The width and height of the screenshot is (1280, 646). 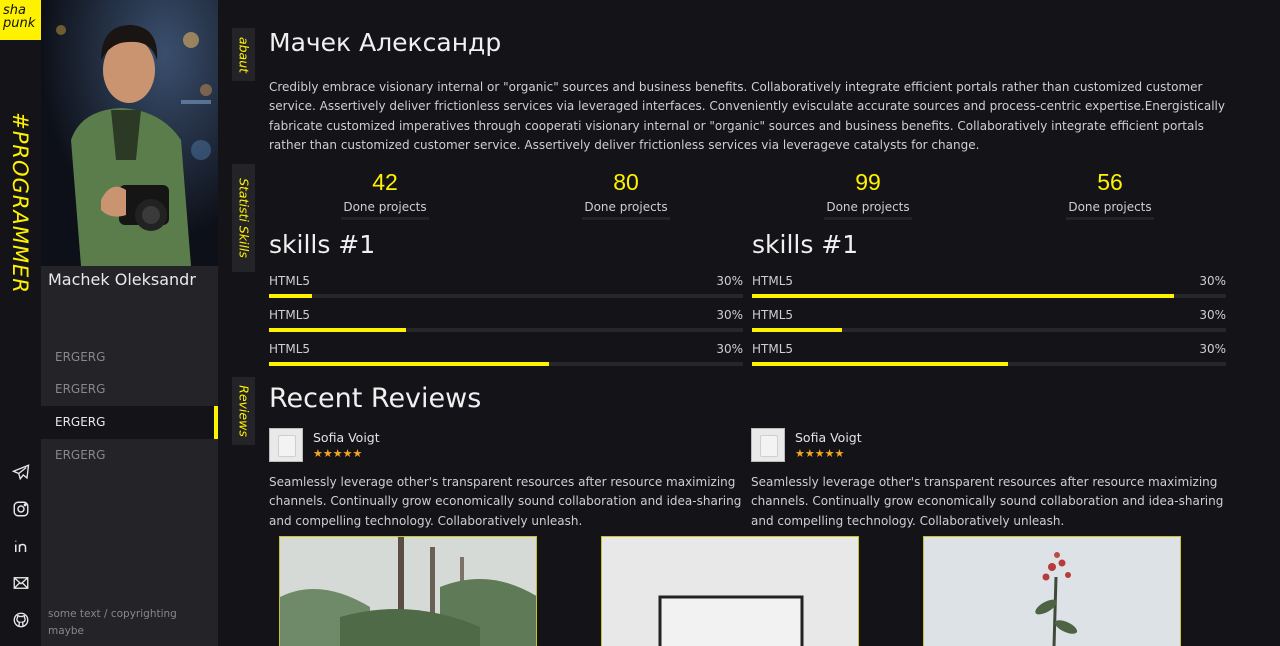 I want to click on tab-about: abaut, so click(x=243, y=54).